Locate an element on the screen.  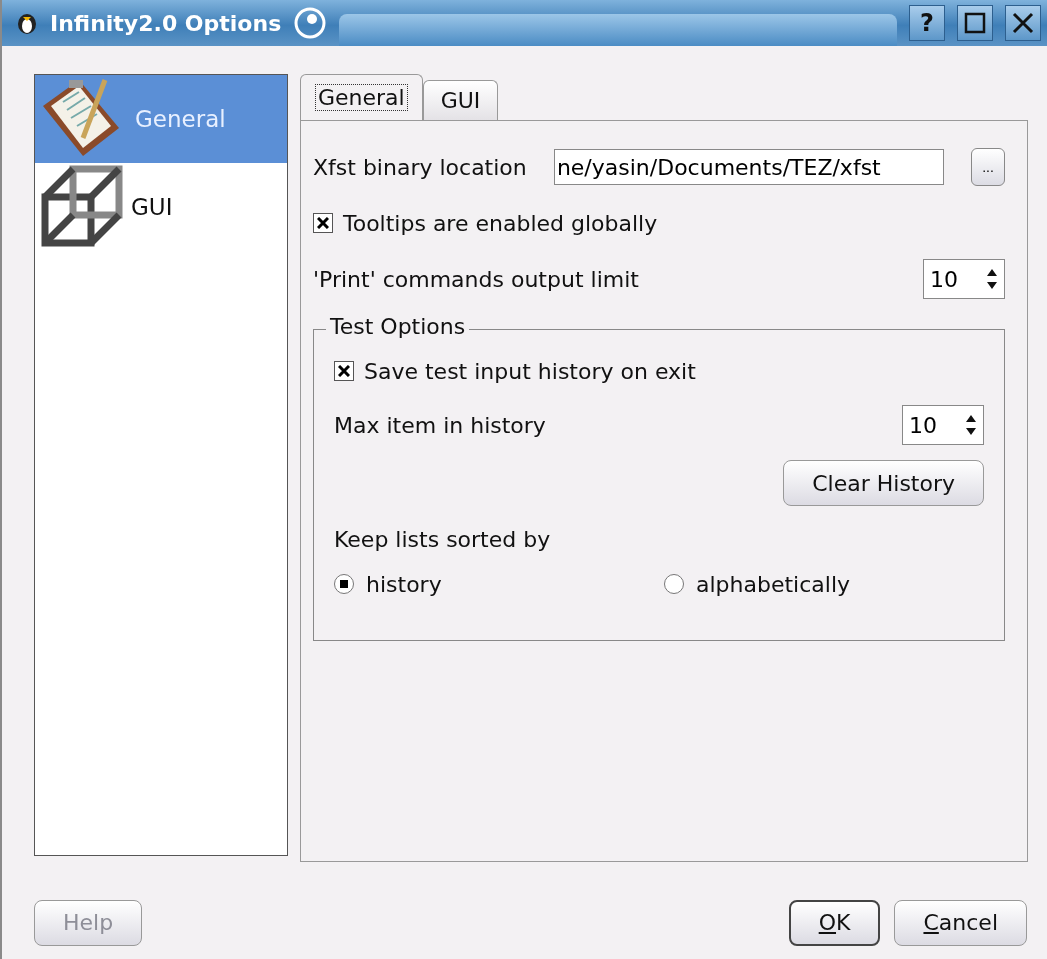
penguin-icon is located at coordinates (27, 23).